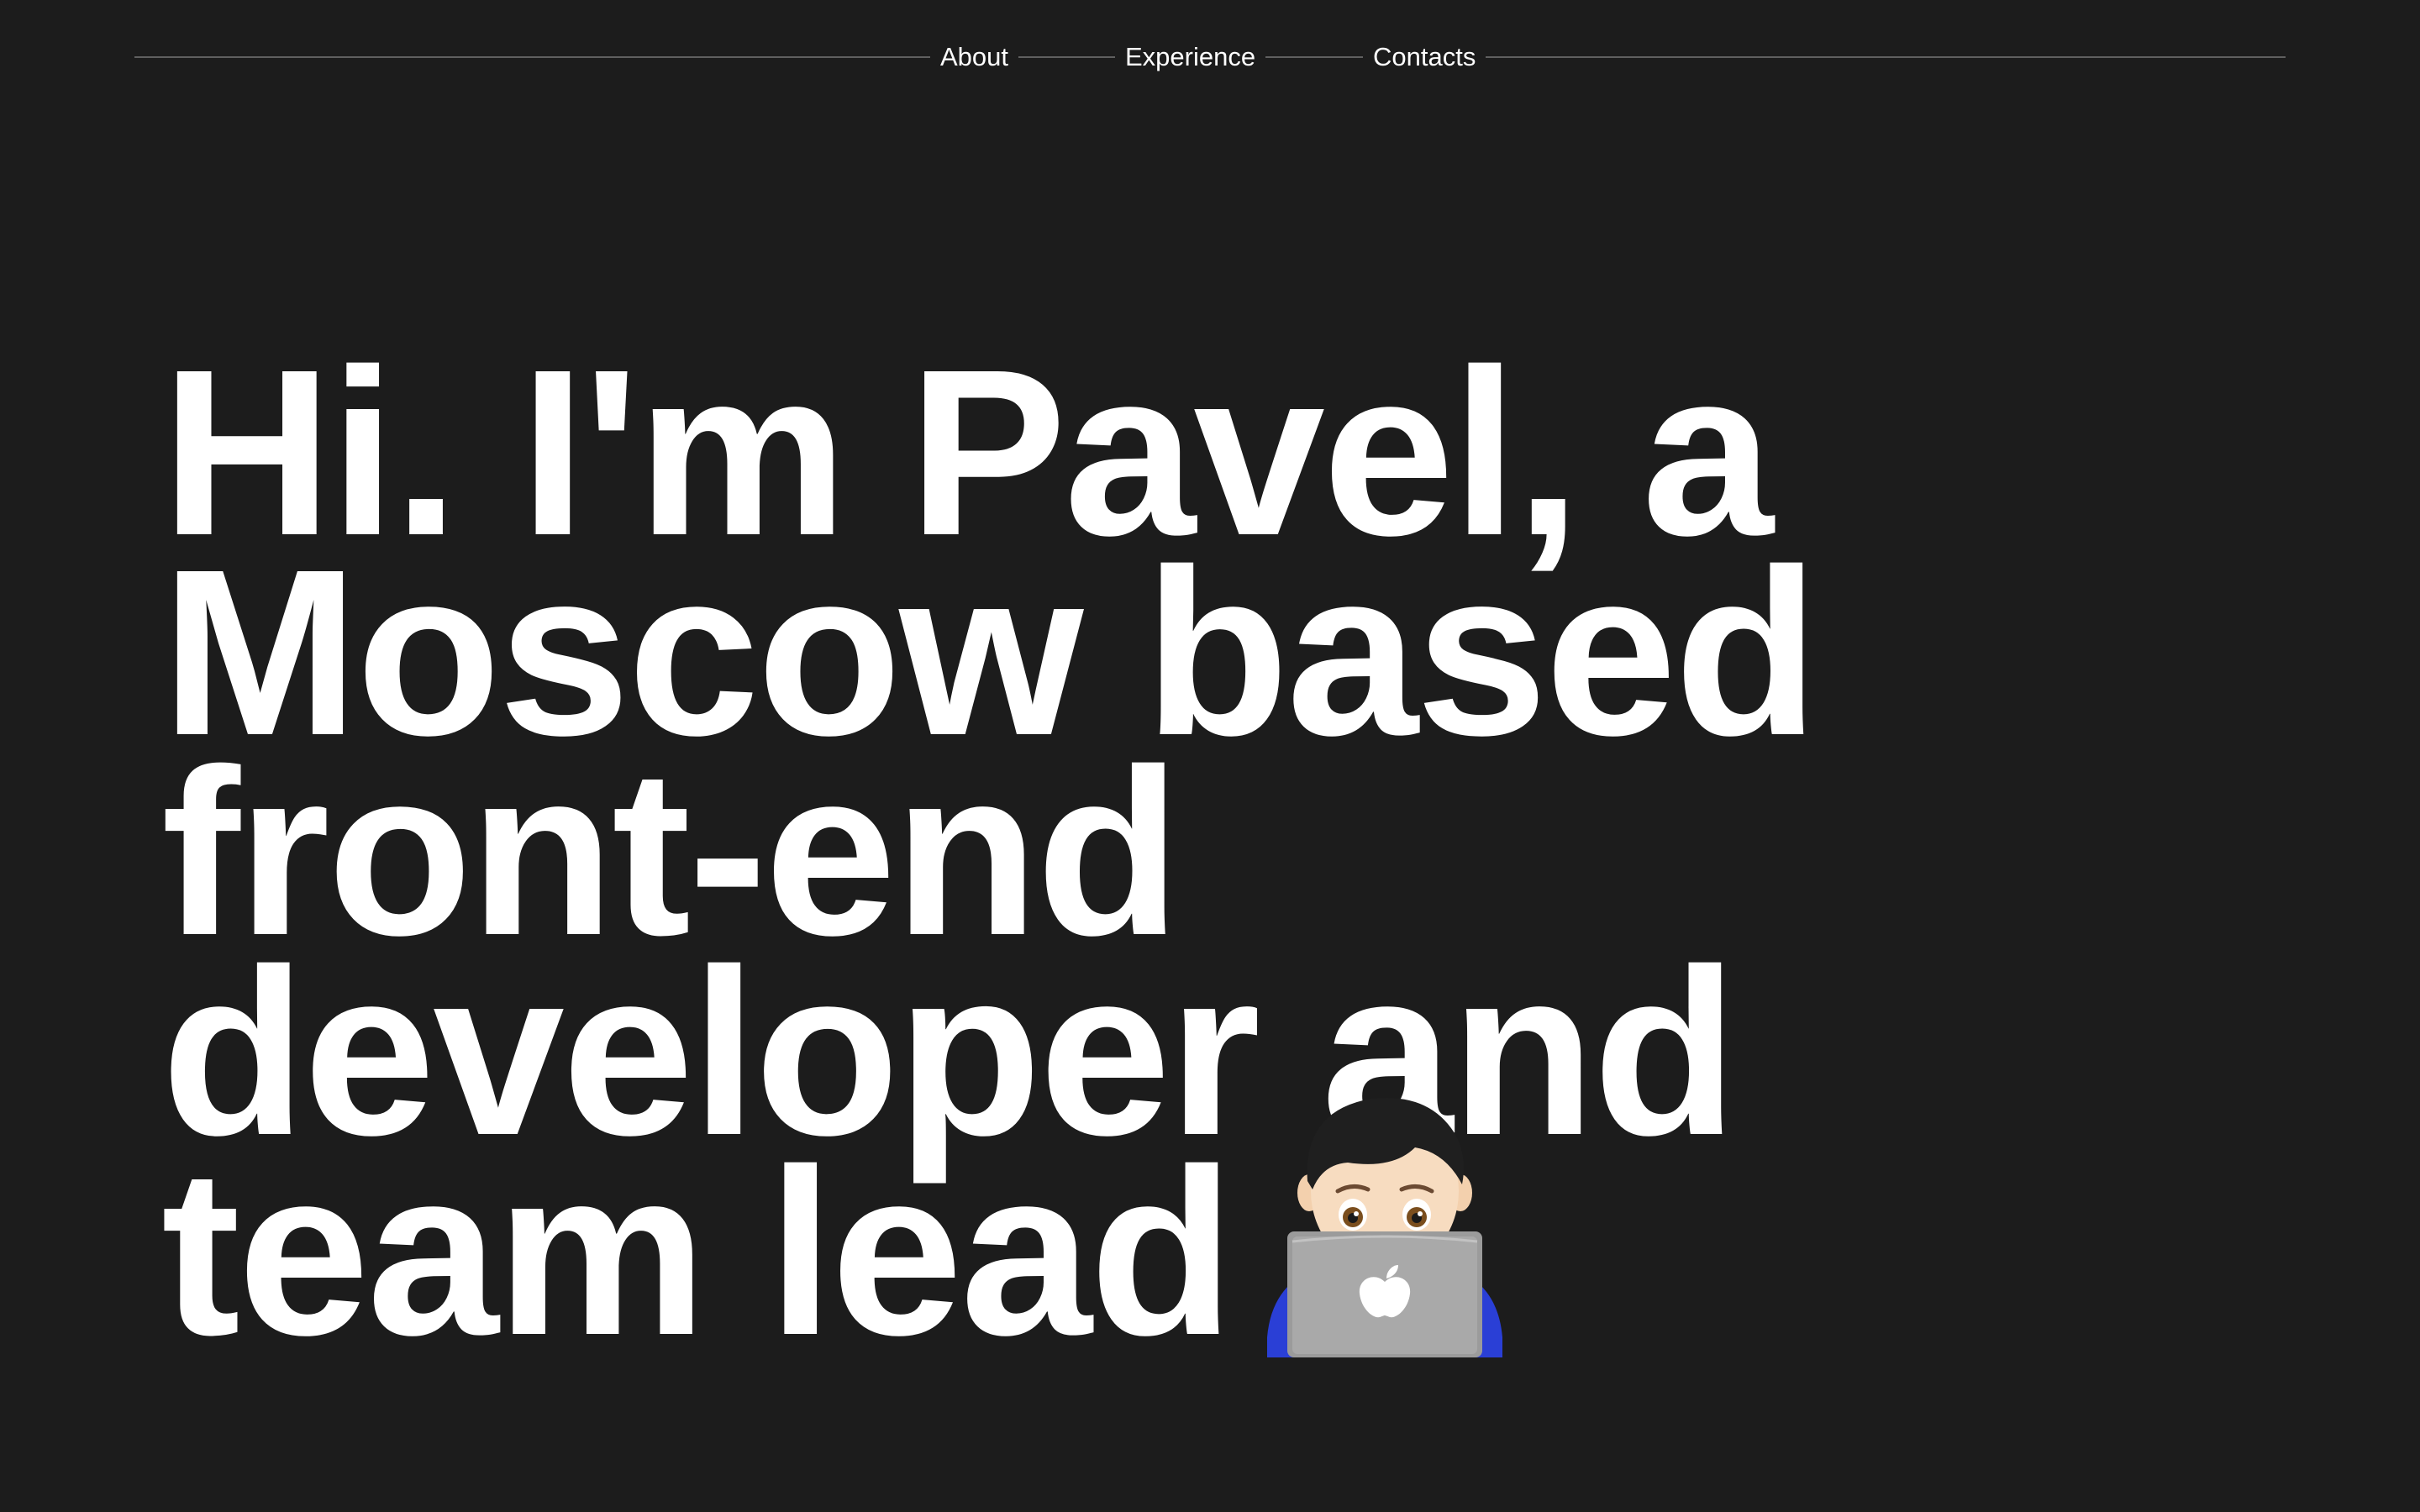 The image size is (2420, 1512). I want to click on top-nav: About Experience Contacts, so click(1210, 57).